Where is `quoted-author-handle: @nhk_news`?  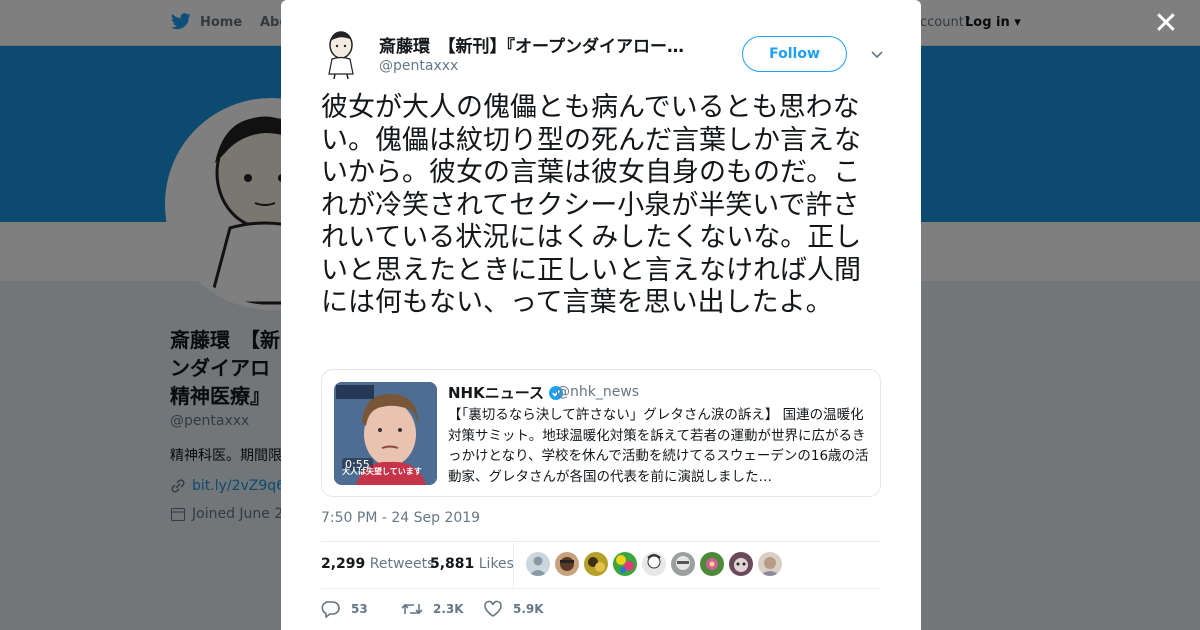 quoted-author-handle: @nhk_news is located at coordinates (597, 392).